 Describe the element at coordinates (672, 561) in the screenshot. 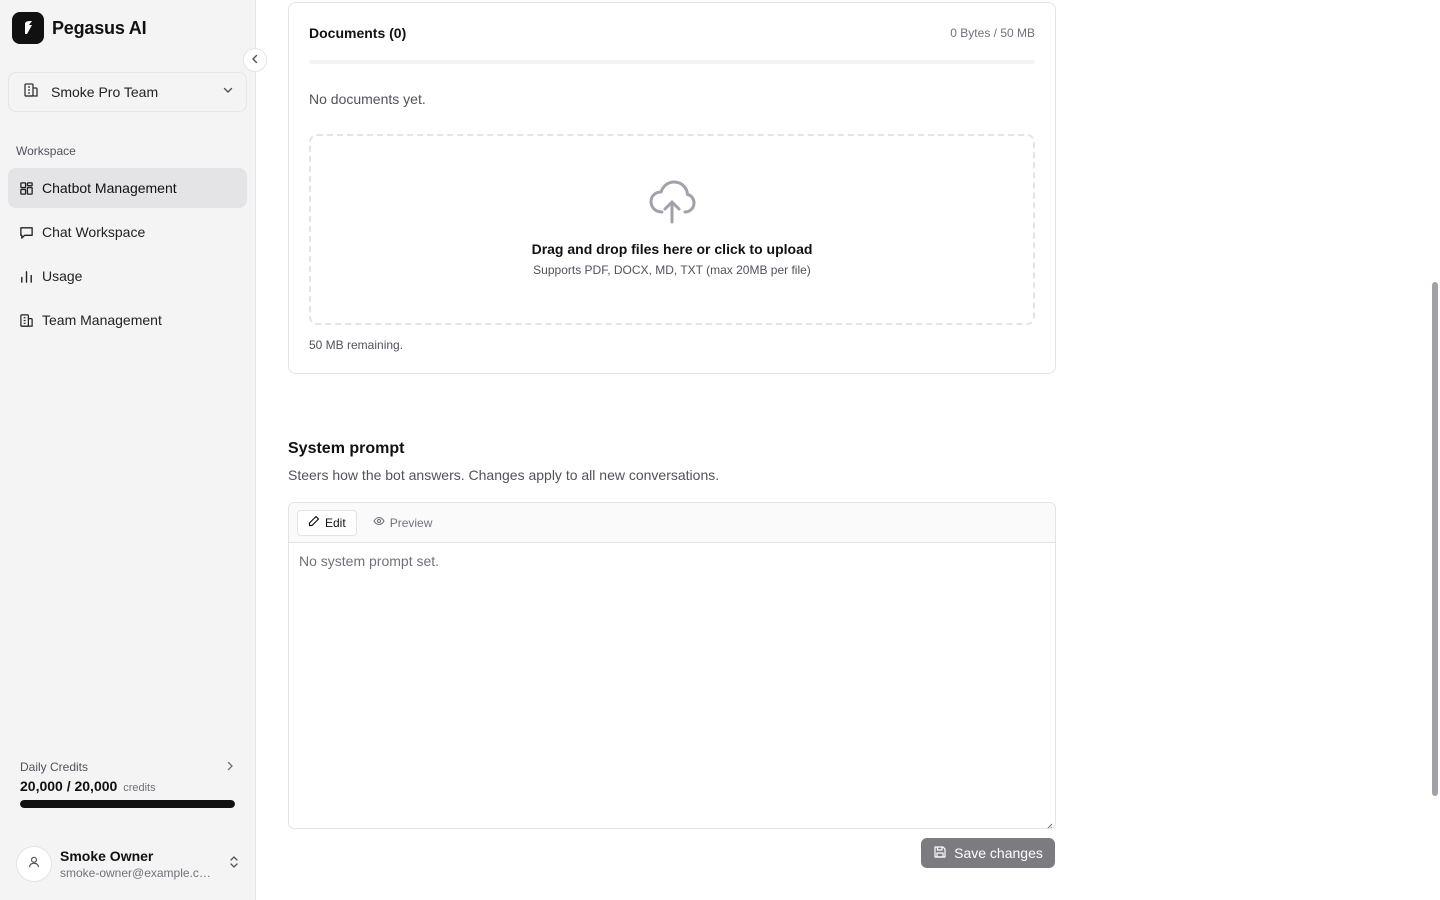

I see `system-prompt-textarea: No system prompt set.` at that location.